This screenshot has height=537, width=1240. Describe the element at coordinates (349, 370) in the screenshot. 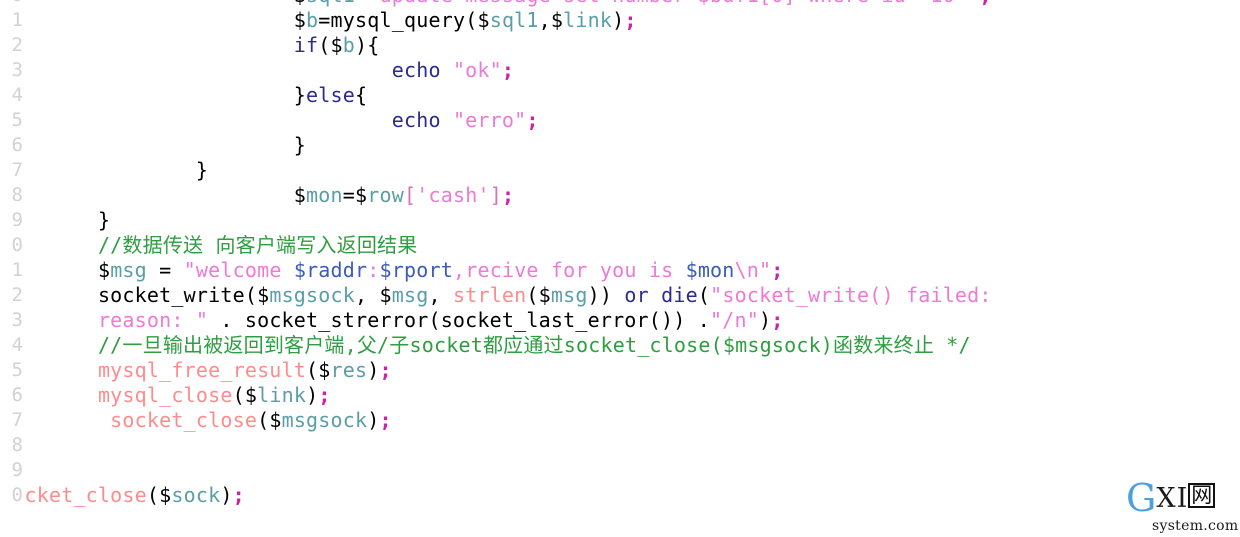

I see `code-token: res` at that location.